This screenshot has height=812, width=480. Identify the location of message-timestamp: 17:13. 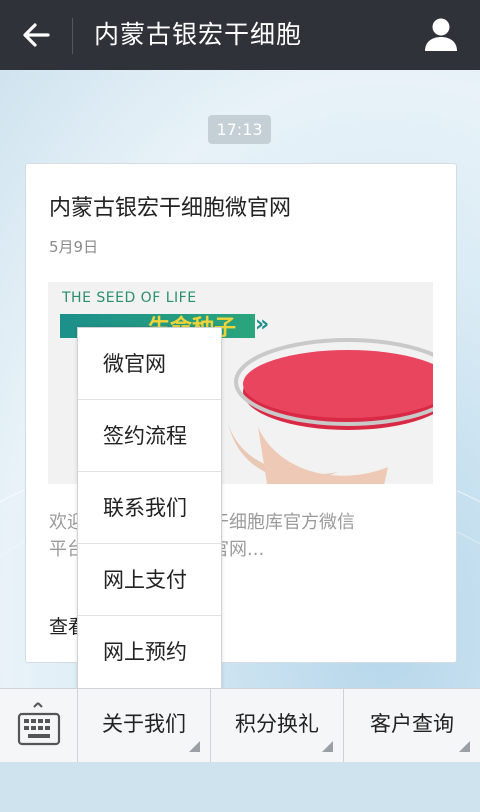
(239, 129).